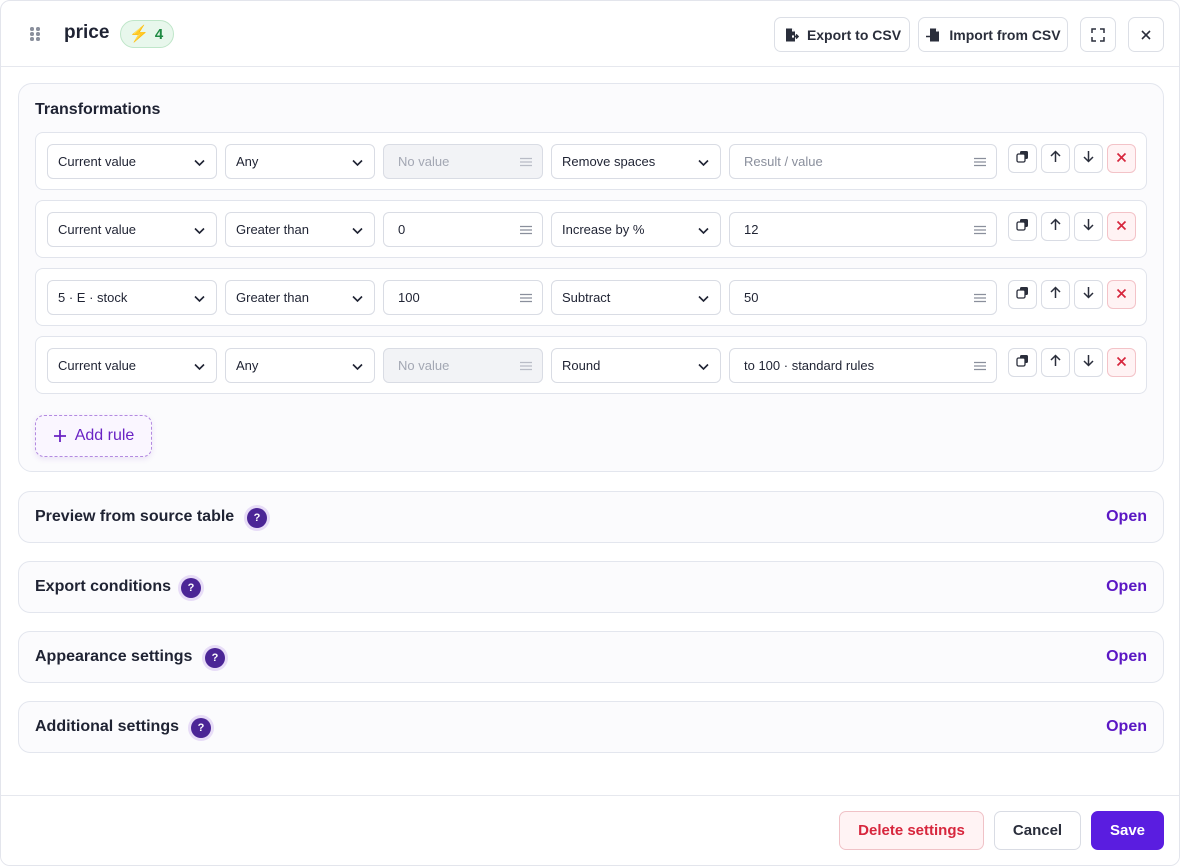 The image size is (1180, 866). I want to click on fullscreen-button, so click(1098, 34).